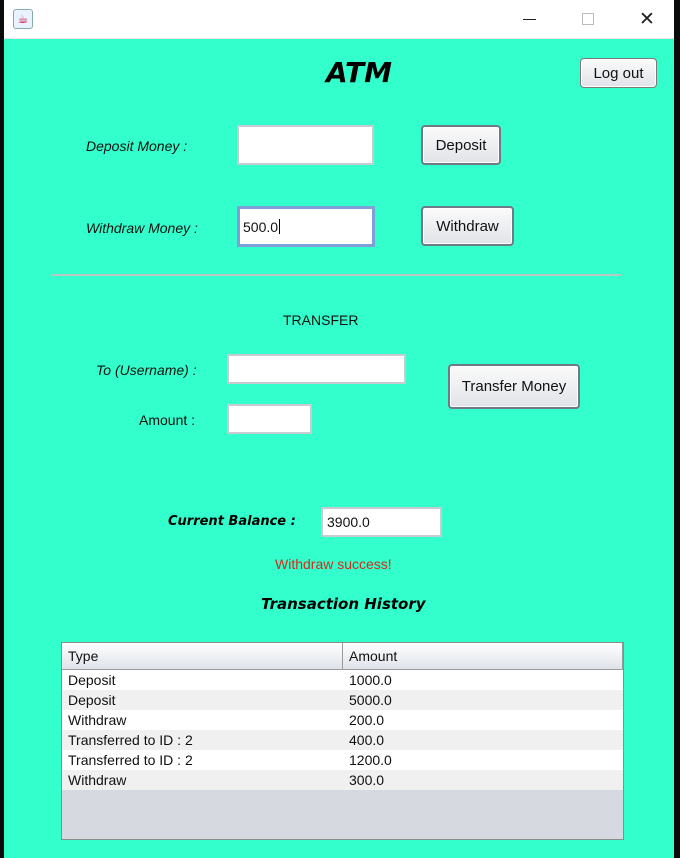  Describe the element at coordinates (618, 73) in the screenshot. I see `logout-button: Log out` at that location.